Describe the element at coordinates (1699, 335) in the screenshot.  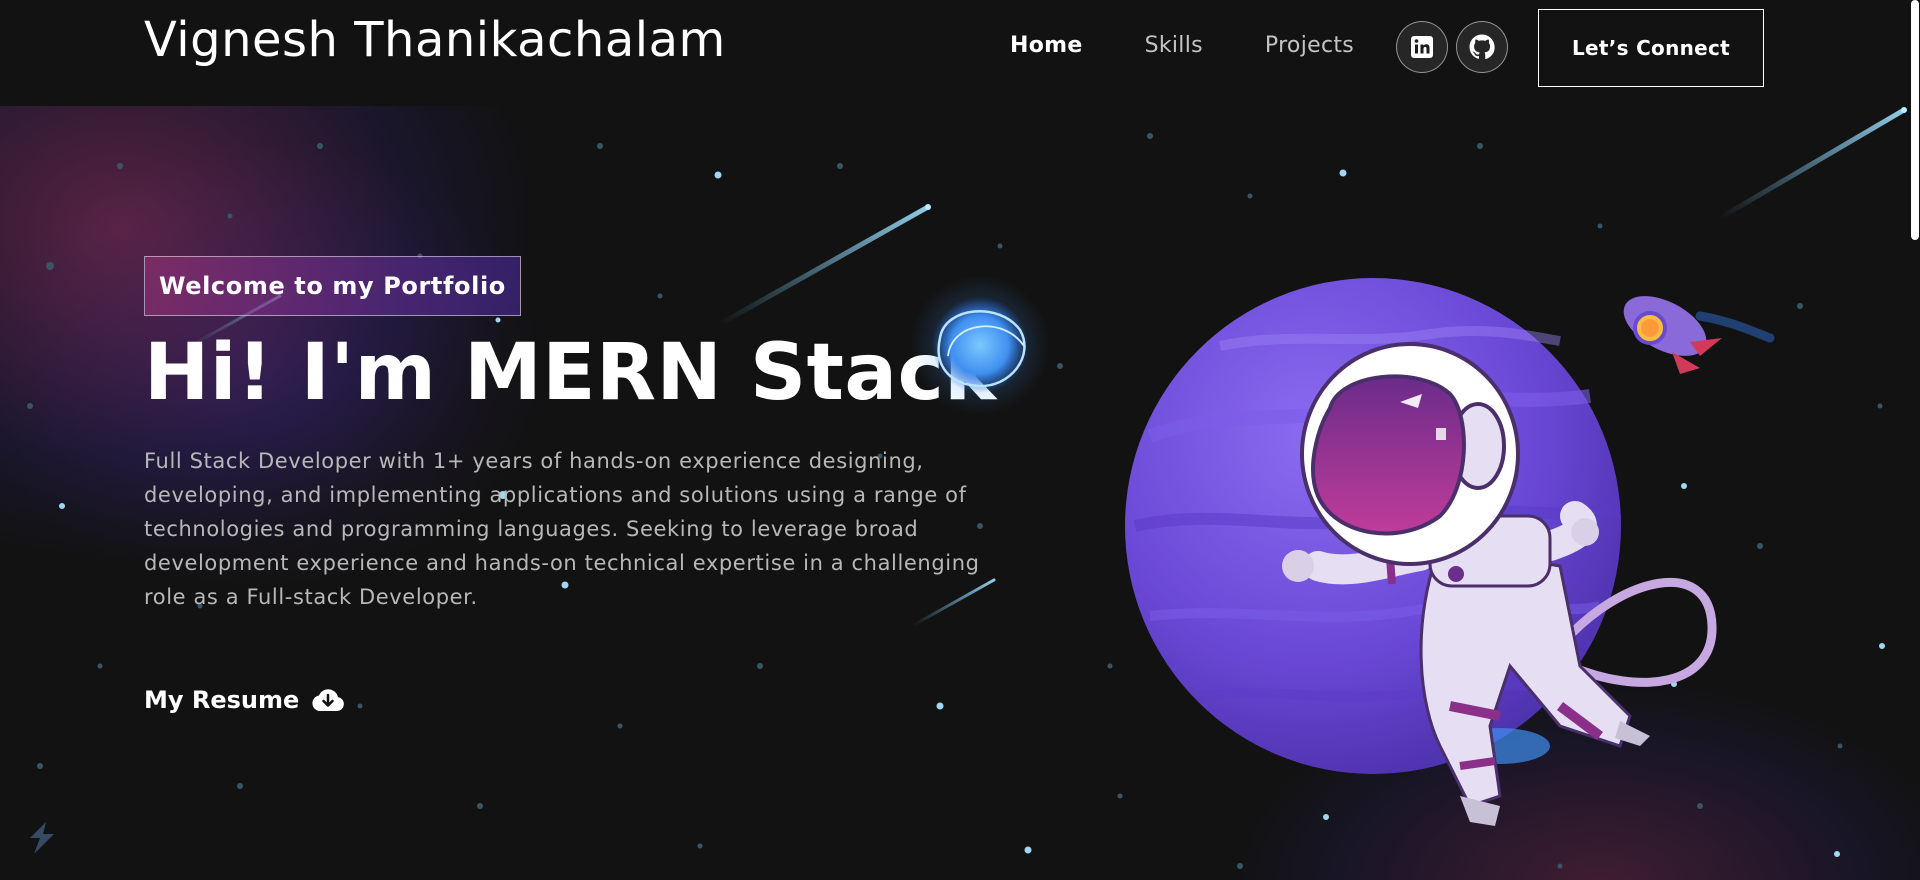
I see `rocket` at that location.